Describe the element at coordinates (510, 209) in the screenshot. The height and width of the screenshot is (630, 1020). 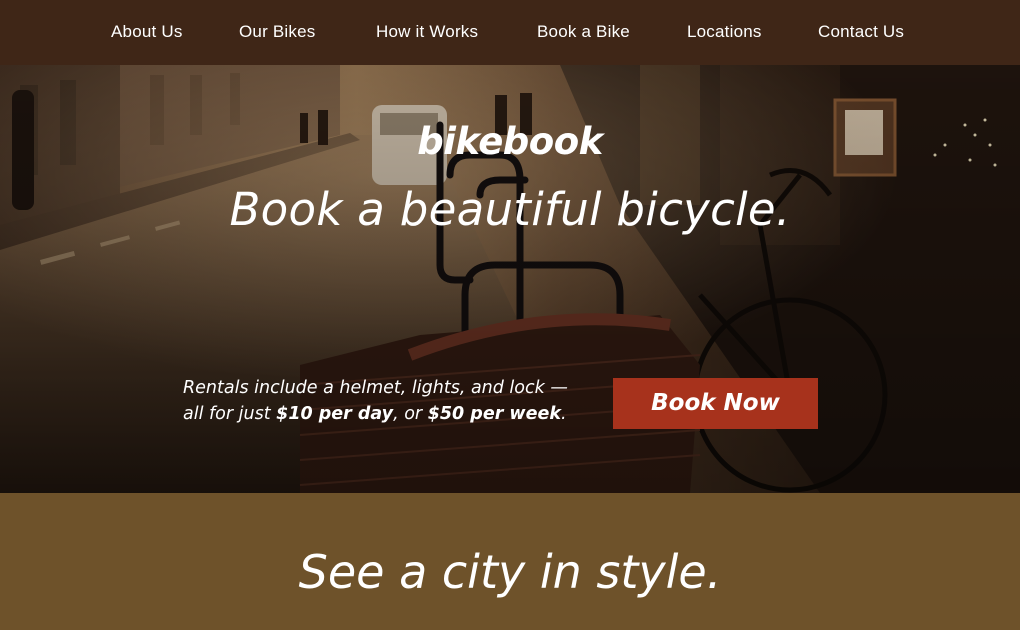
I see `hero-tagline: Book a beautiful bicycle.` at that location.